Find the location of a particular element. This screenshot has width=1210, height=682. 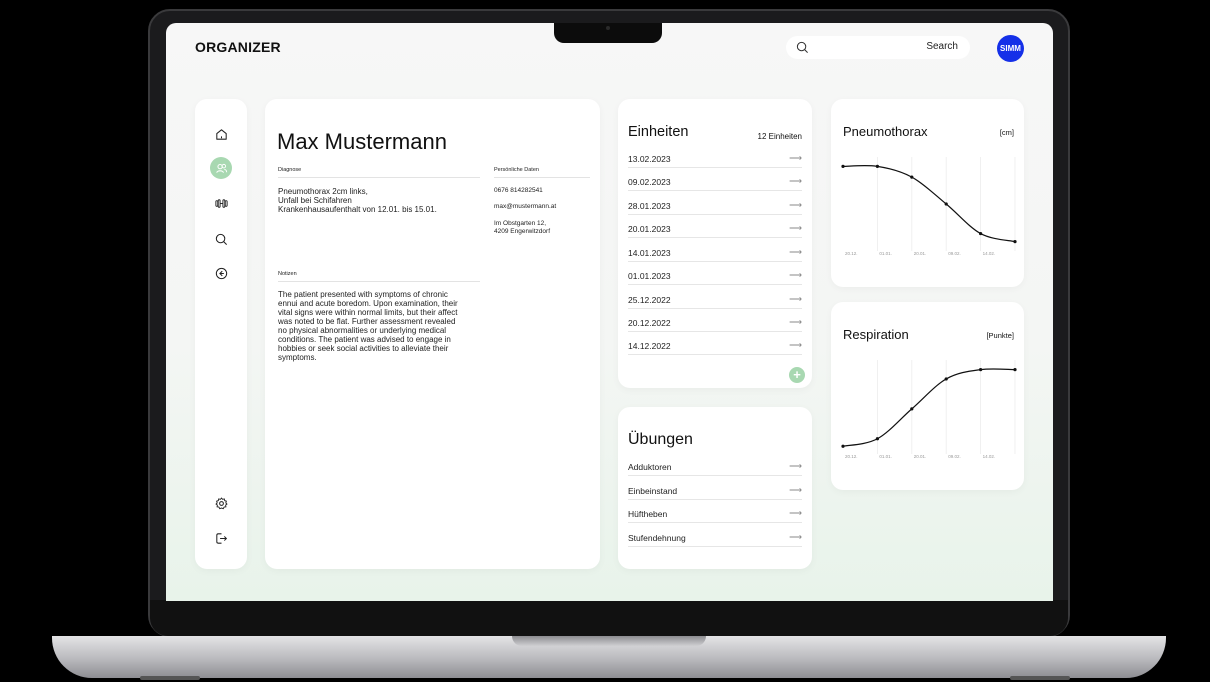

session-row: 01.01.2023 ⟶ is located at coordinates (715, 277).